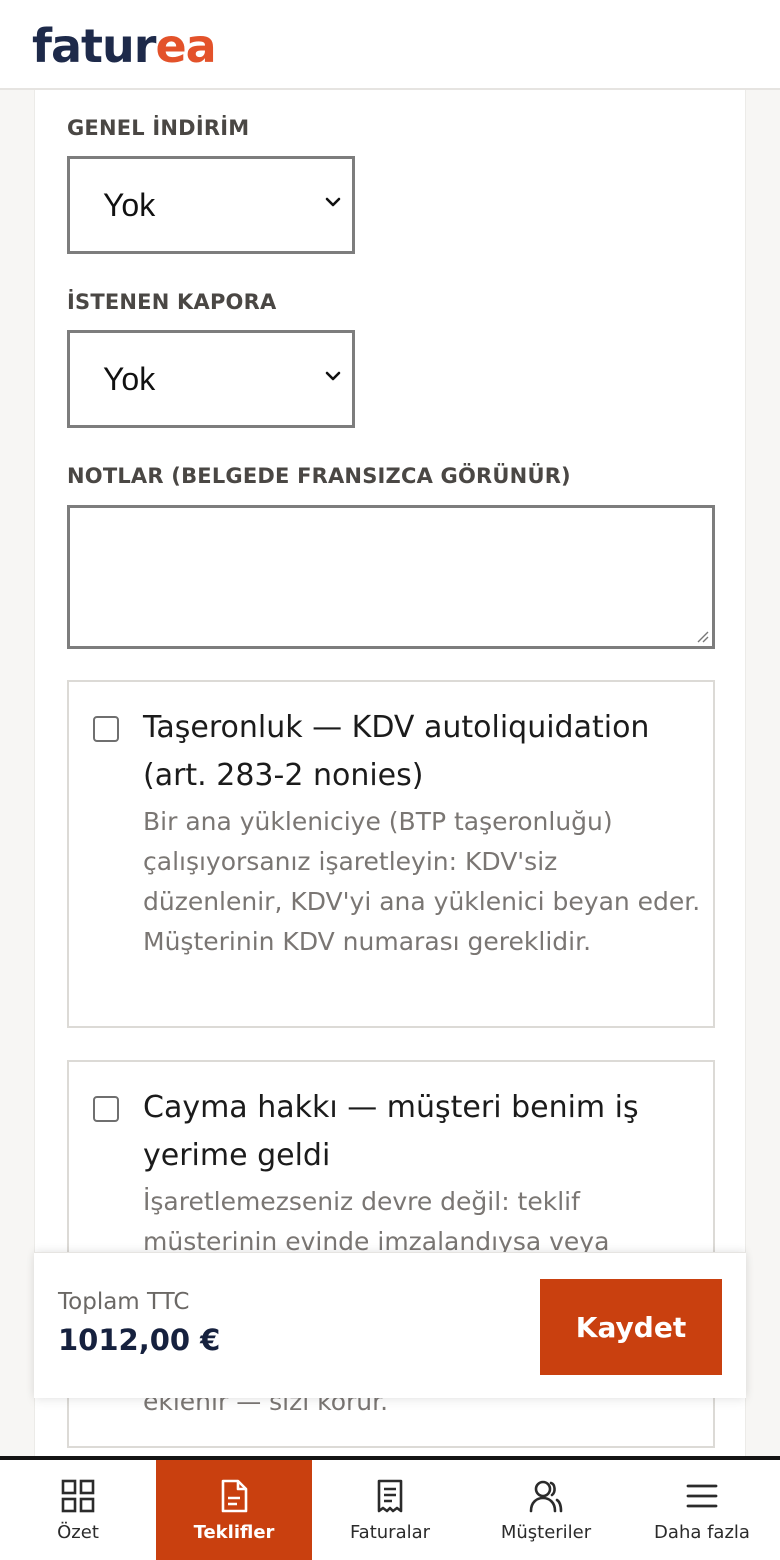 Image resolution: width=780 pixels, height=1560 pixels. I want to click on nav-item-quotes: Teklifler, so click(234, 1510).